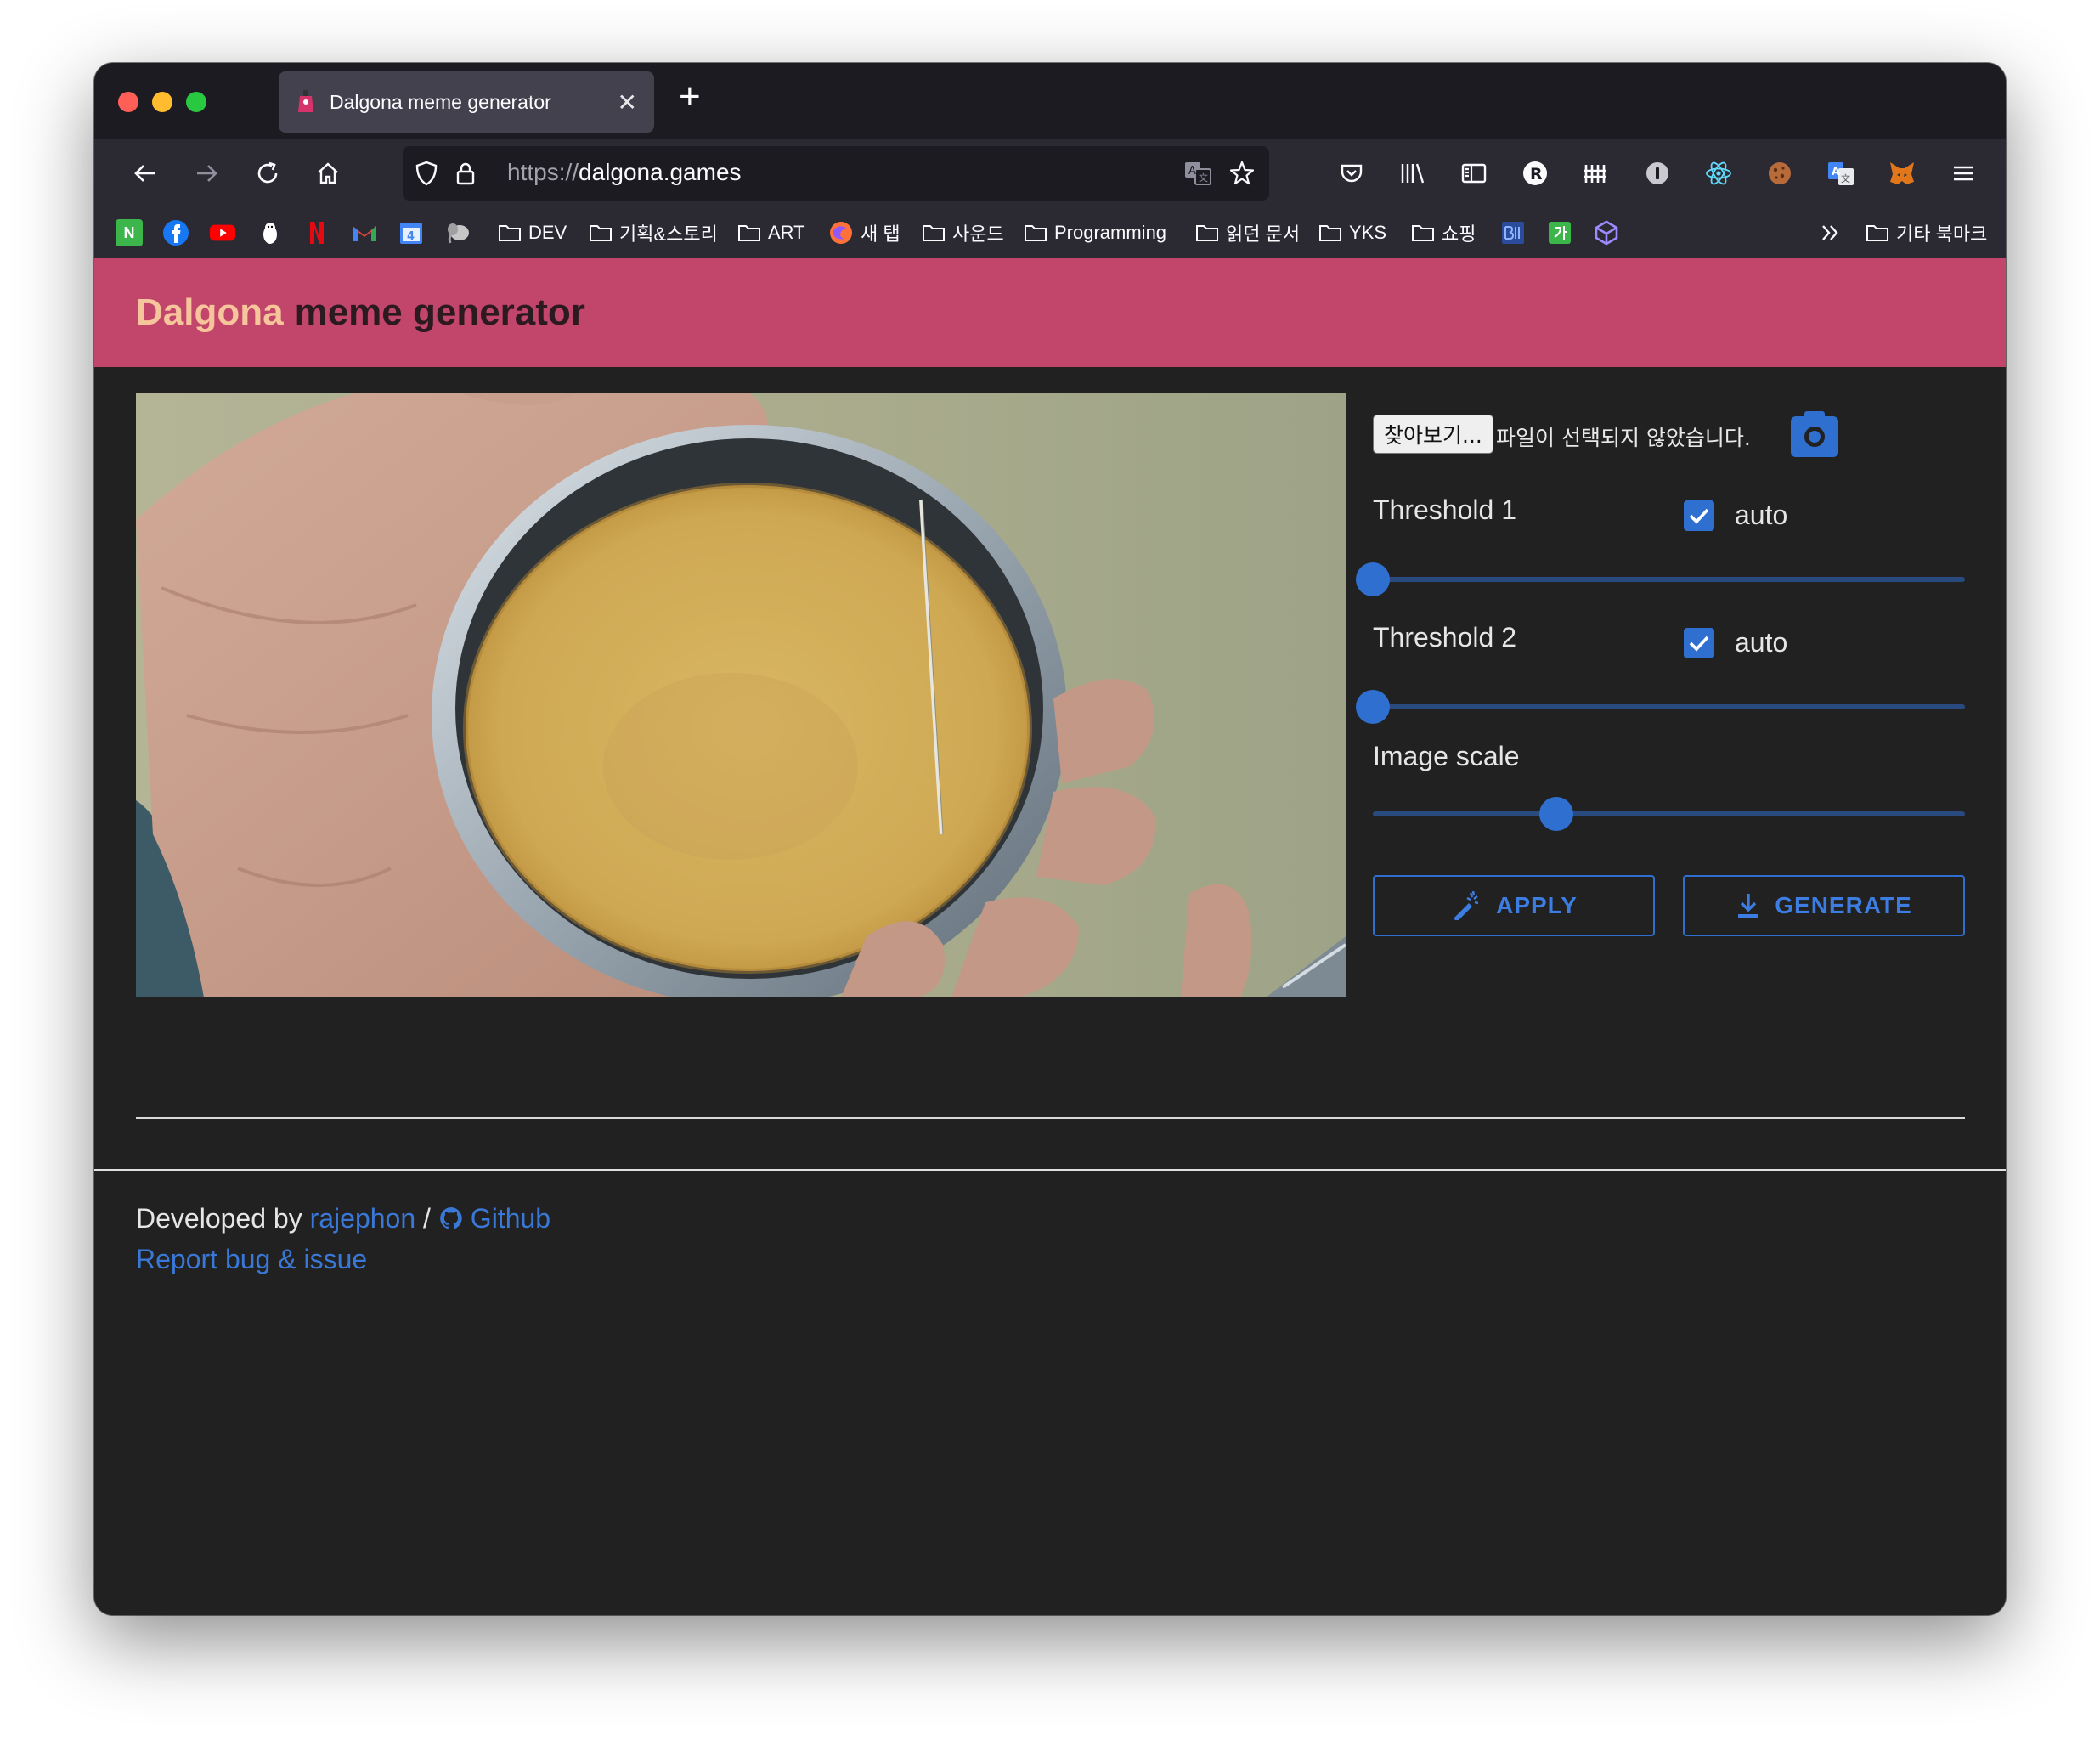 The height and width of the screenshot is (1740, 2100). I want to click on close-tab-icon: ✕, so click(627, 102).